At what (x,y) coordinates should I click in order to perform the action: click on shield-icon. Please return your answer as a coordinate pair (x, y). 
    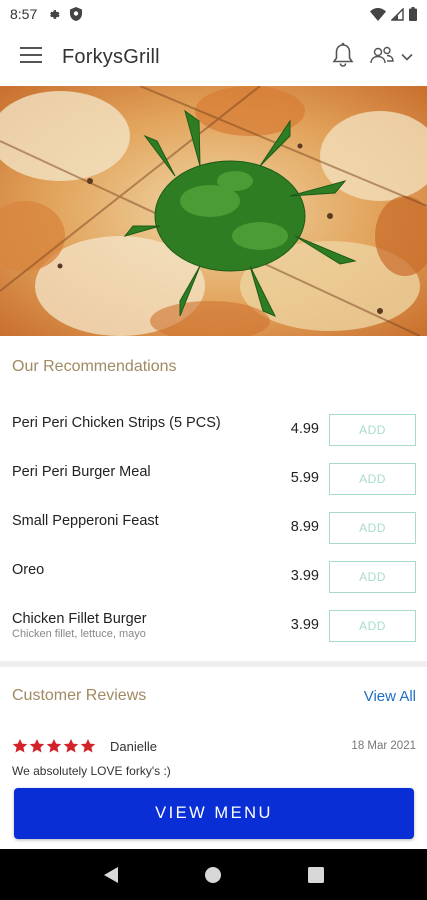
    Looking at the image, I should click on (76, 14).